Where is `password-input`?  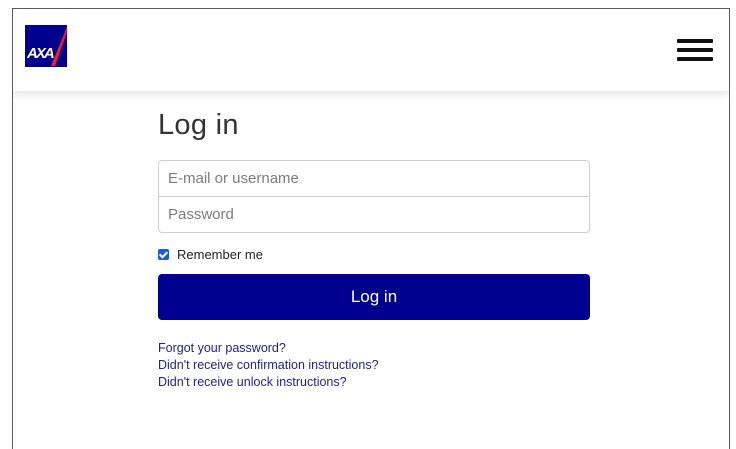
password-input is located at coordinates (374, 215).